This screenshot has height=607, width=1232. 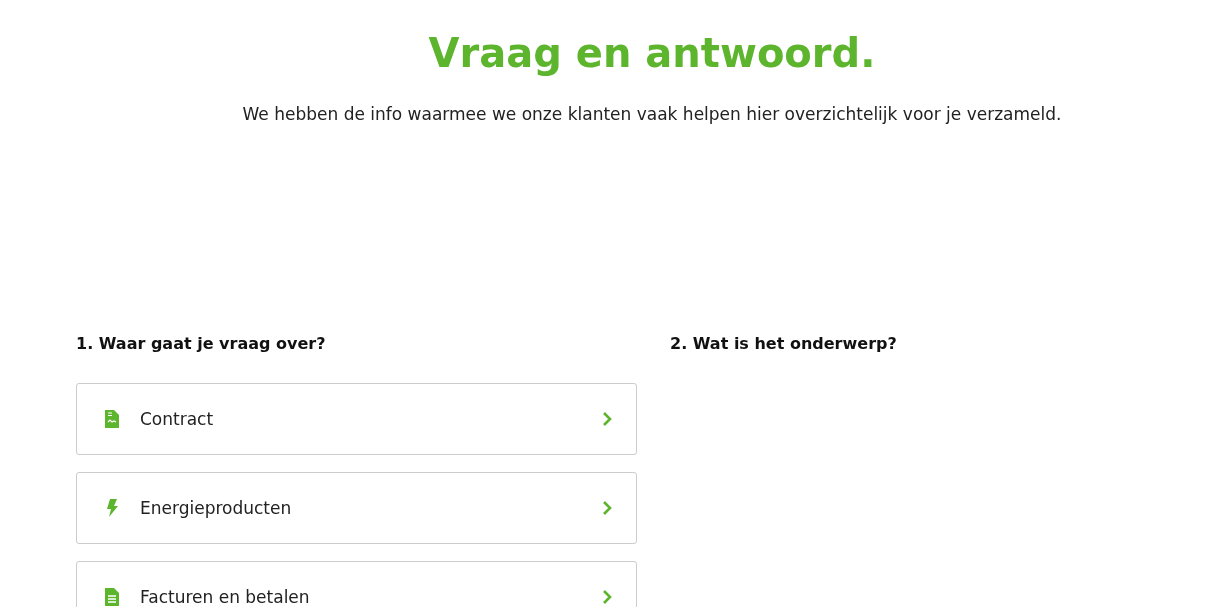 I want to click on topic-card: Facturen en betalen, so click(x=356, y=584).